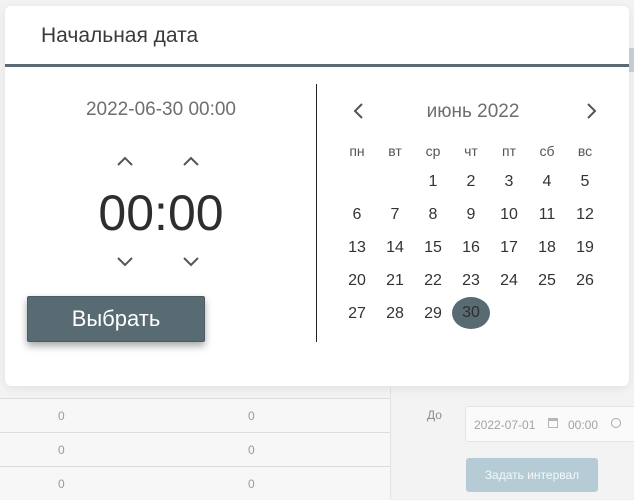  Describe the element at coordinates (191, 262) in the screenshot. I see `minutes-down-chevron-down-icon` at that location.